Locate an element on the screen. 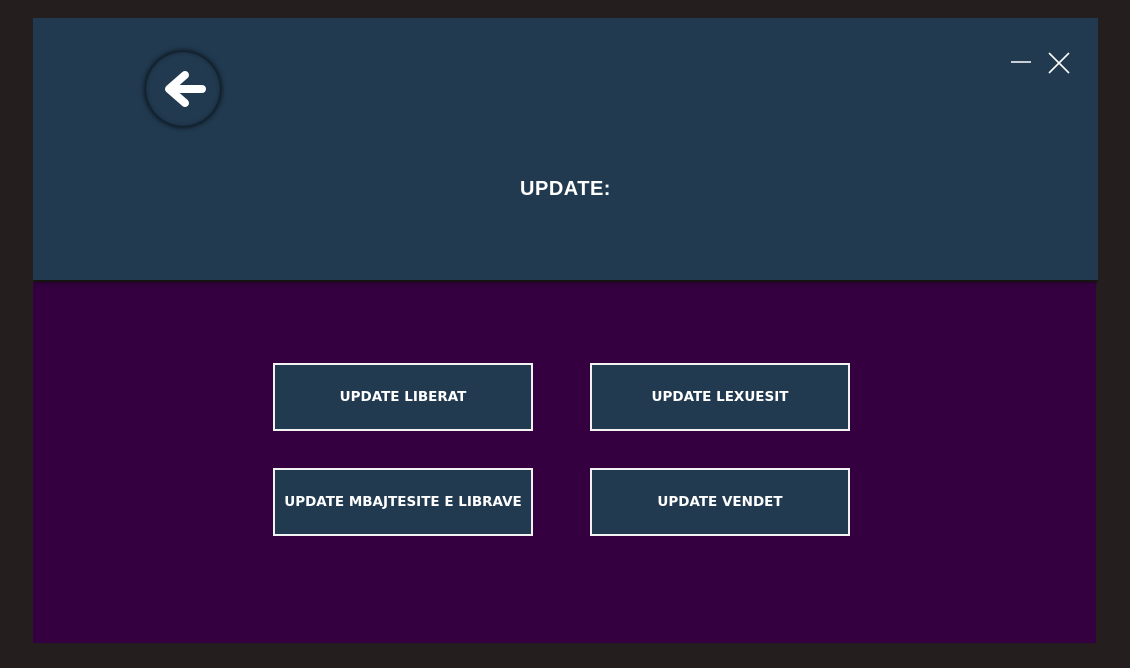 This screenshot has height=668, width=1130. back-button is located at coordinates (183, 89).